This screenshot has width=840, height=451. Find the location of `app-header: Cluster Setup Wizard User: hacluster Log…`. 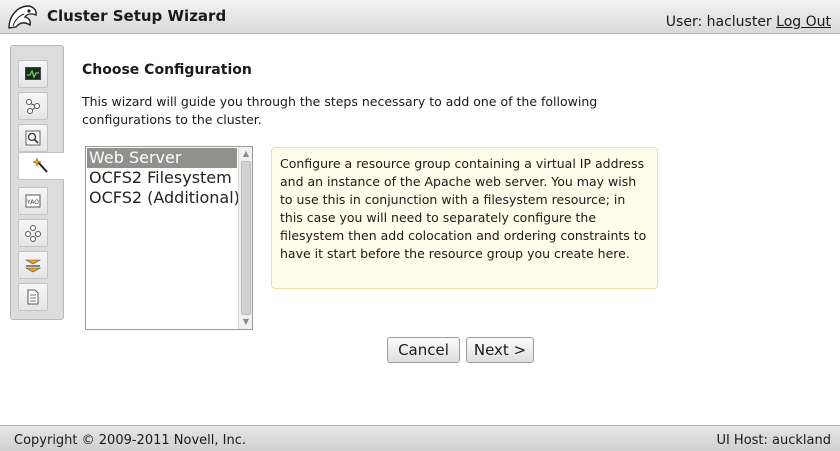

app-header: Cluster Setup Wizard User: hacluster Log… is located at coordinates (420, 17).